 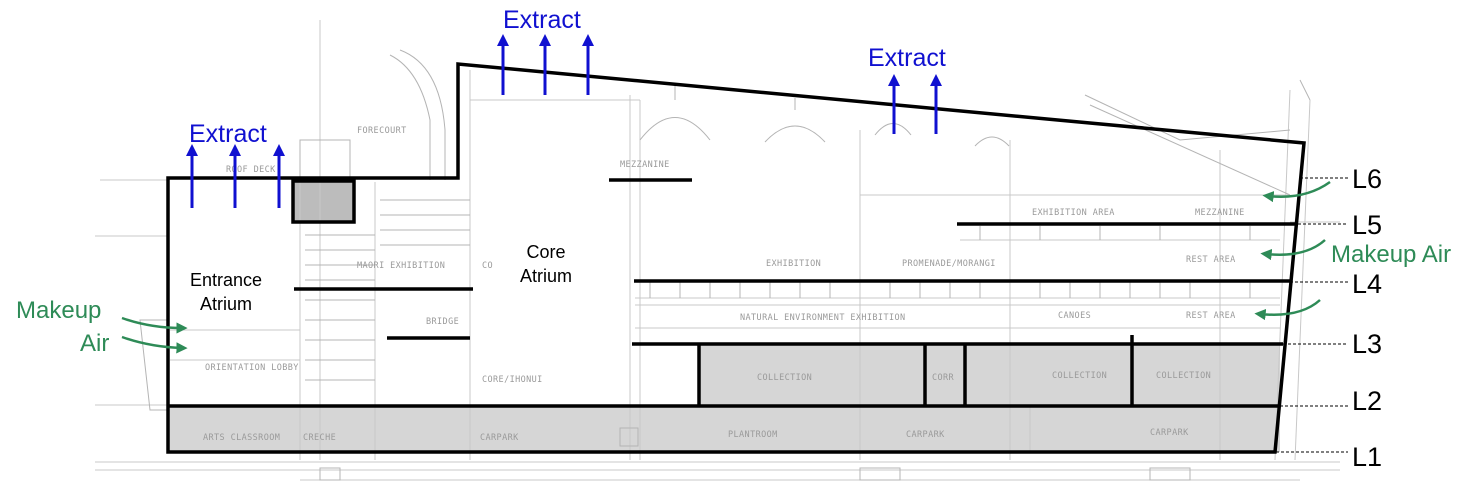 I want to click on label-rest-area-upper: REST AREA, so click(x=1211, y=260).